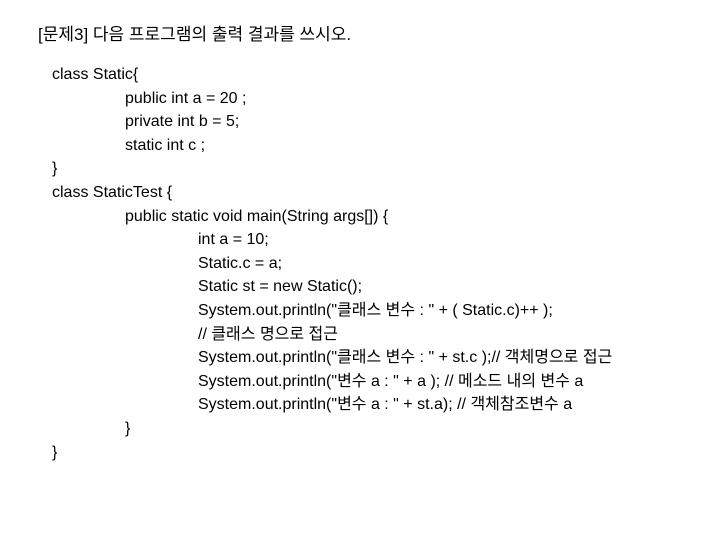  What do you see at coordinates (112, 192) in the screenshot?
I see `code-line: class StaticTest {` at bounding box center [112, 192].